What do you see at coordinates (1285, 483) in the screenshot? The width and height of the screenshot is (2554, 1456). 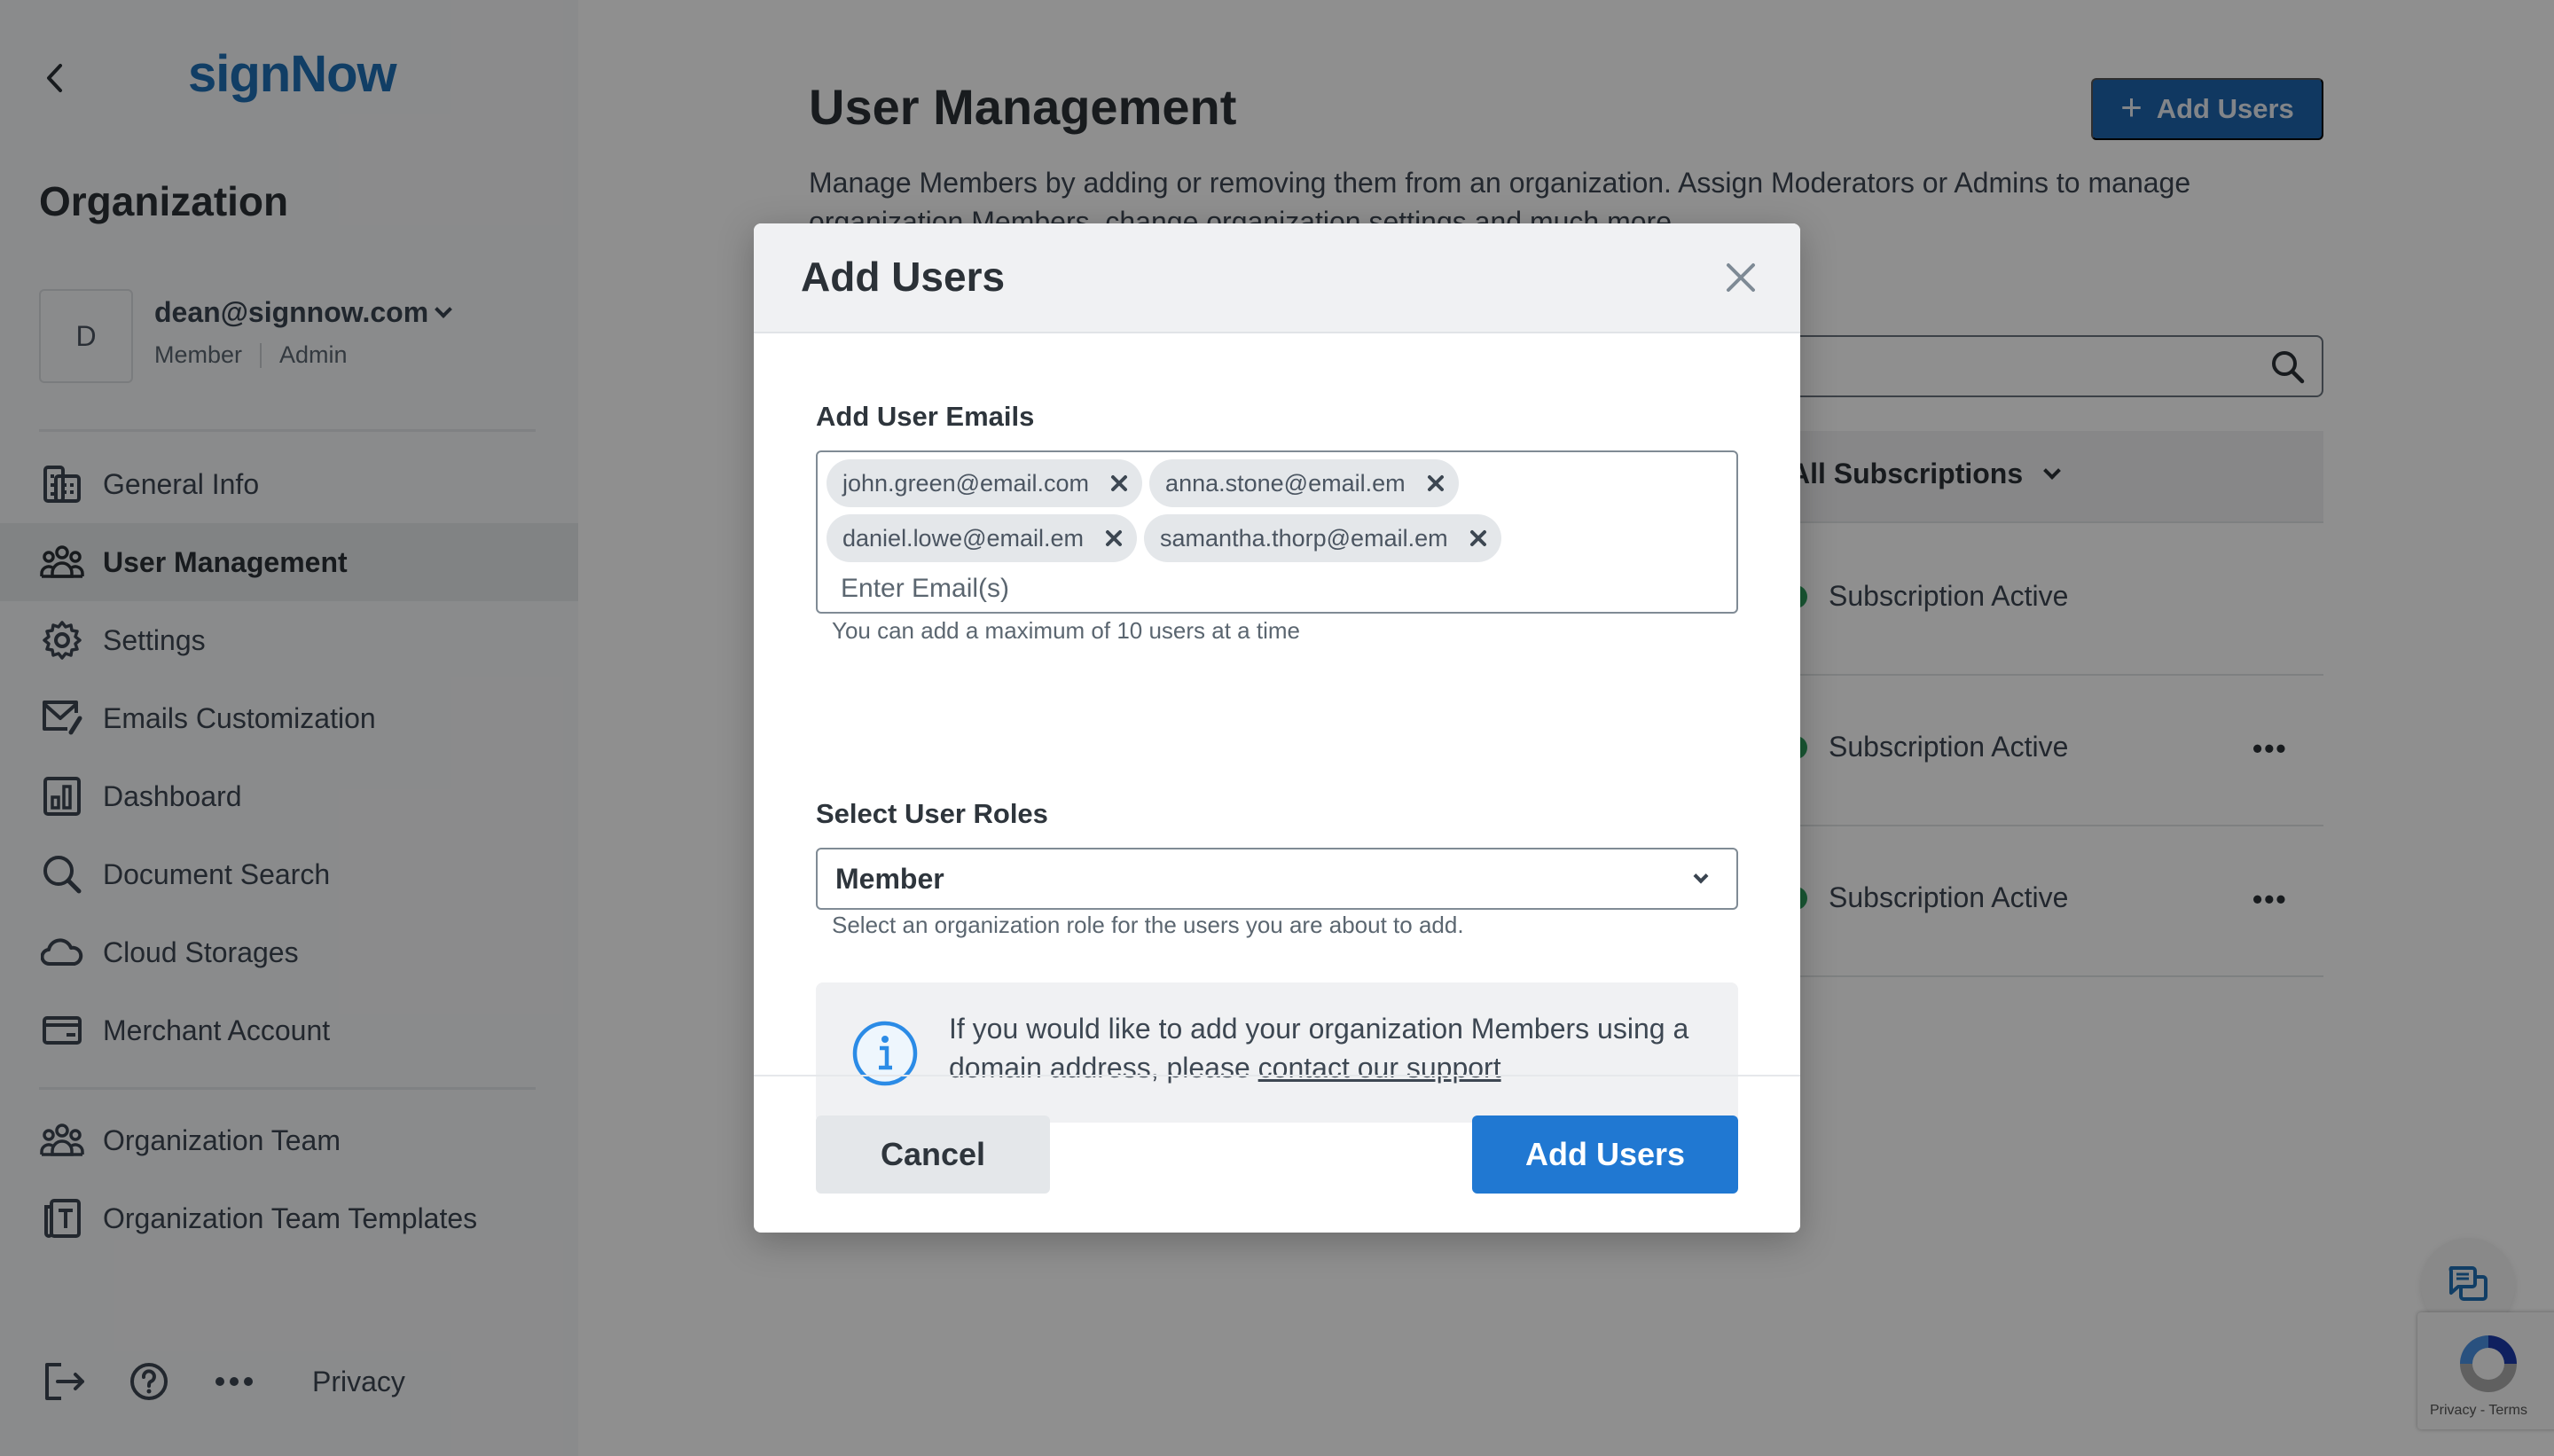 I see `email-chip-text: anna.stone@email.em` at bounding box center [1285, 483].